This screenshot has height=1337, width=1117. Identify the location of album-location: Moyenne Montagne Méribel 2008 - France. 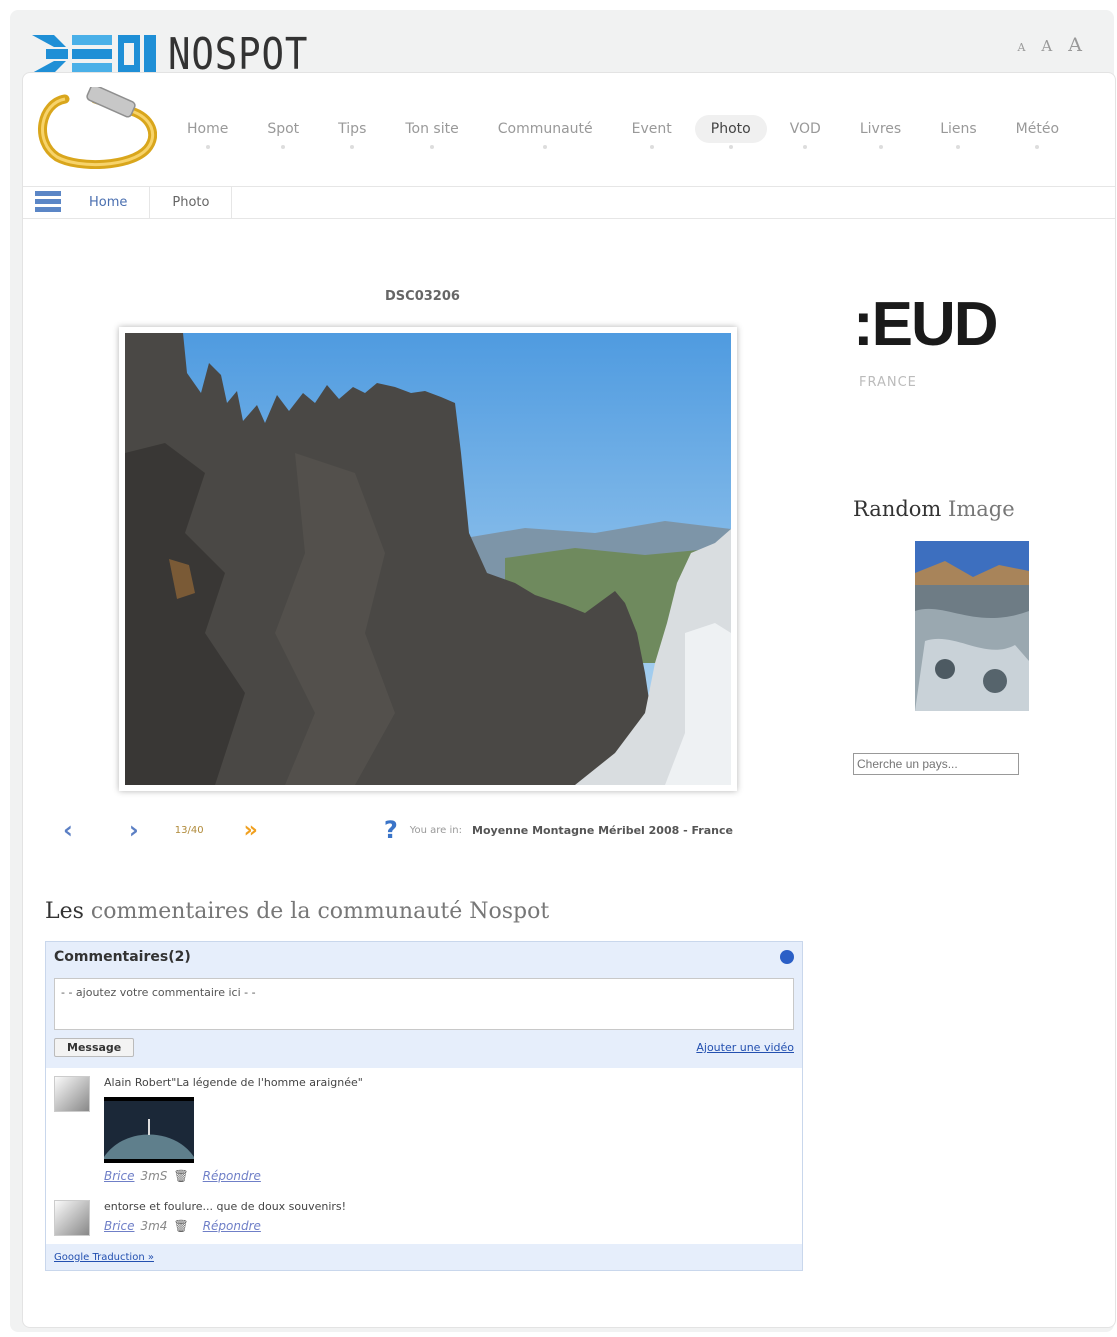
(602, 830).